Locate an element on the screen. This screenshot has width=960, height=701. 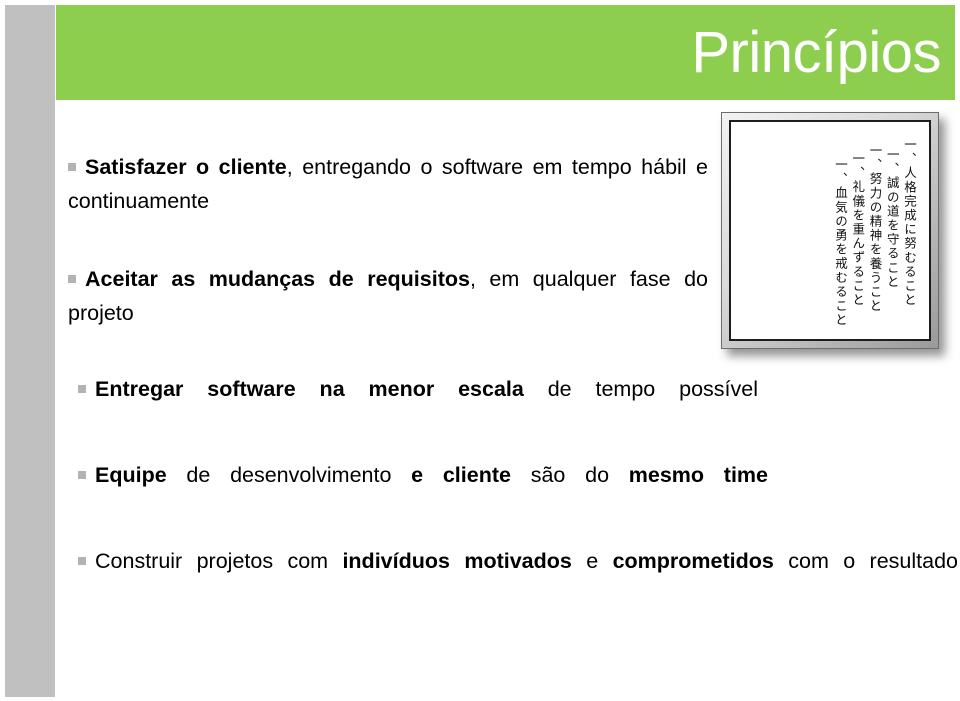
dojo-kun-line-3: 一、努力の精神を養うこと is located at coordinates (875, 229).